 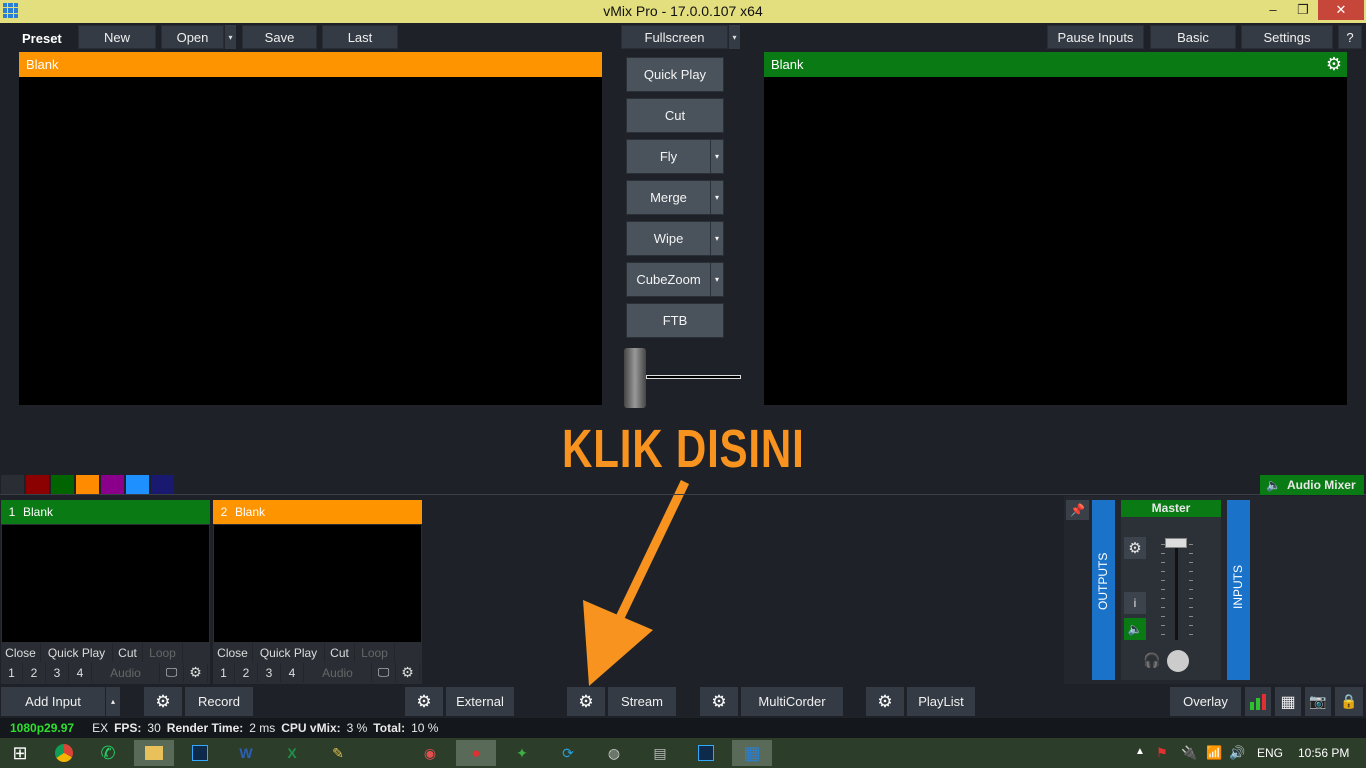 What do you see at coordinates (1189, 753) in the screenshot?
I see `power-icon: 🔌` at bounding box center [1189, 753].